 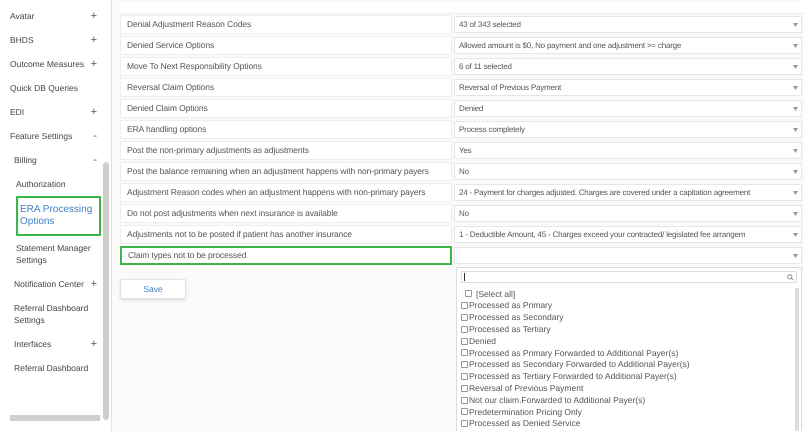 I want to click on checkbox-option: [Select all], so click(x=624, y=294).